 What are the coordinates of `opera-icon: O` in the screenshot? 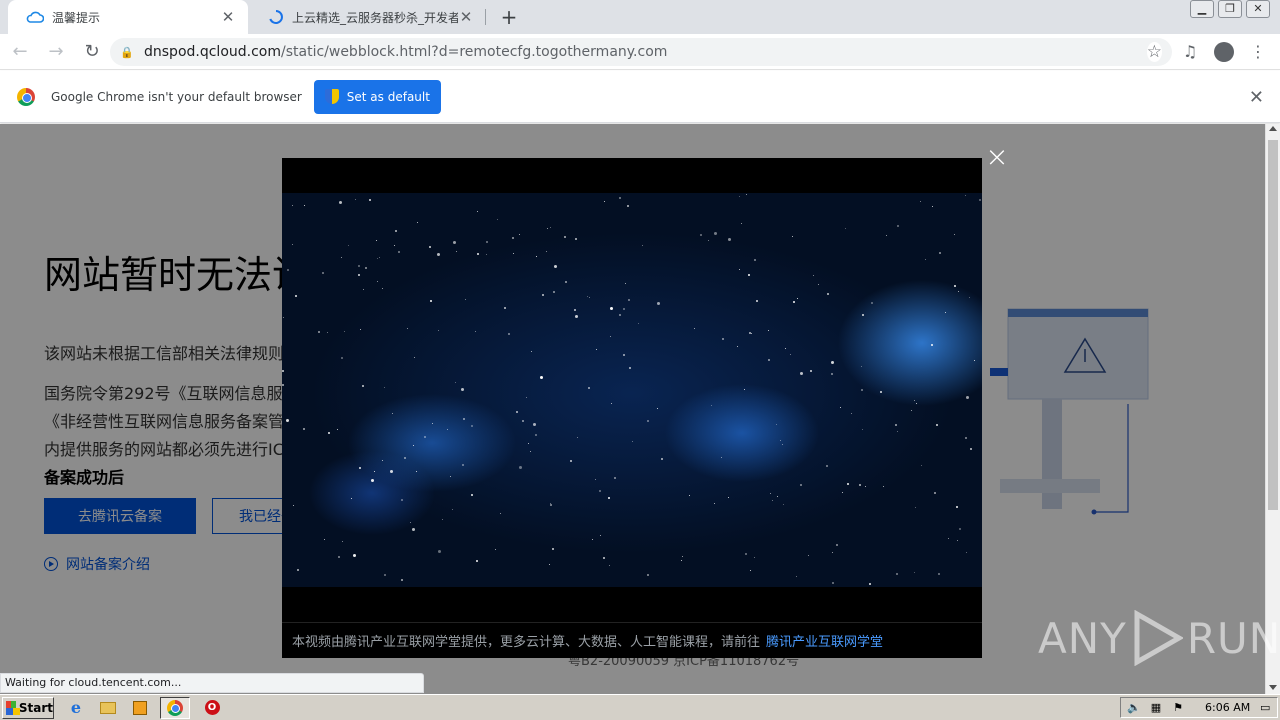 It's located at (212, 708).